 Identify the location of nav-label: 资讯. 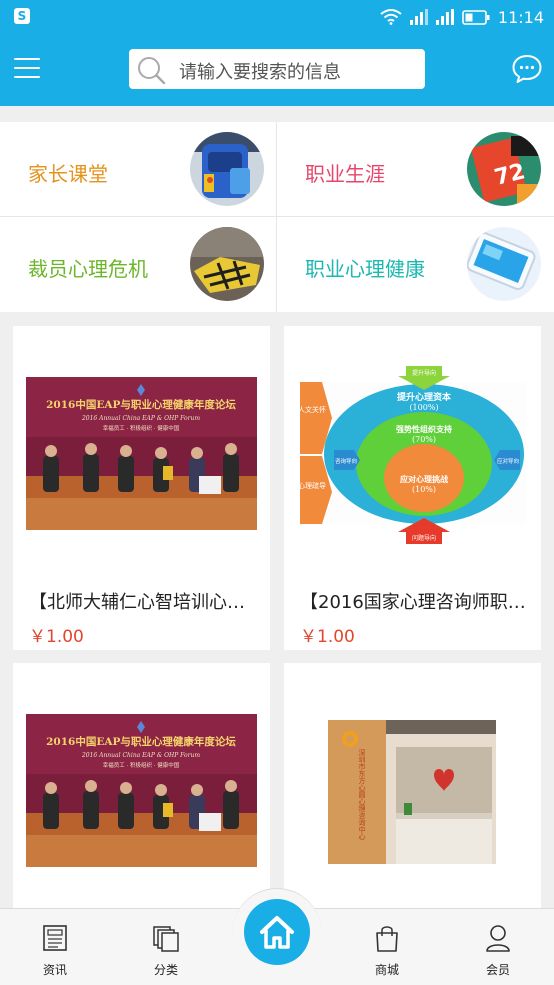
(54, 970).